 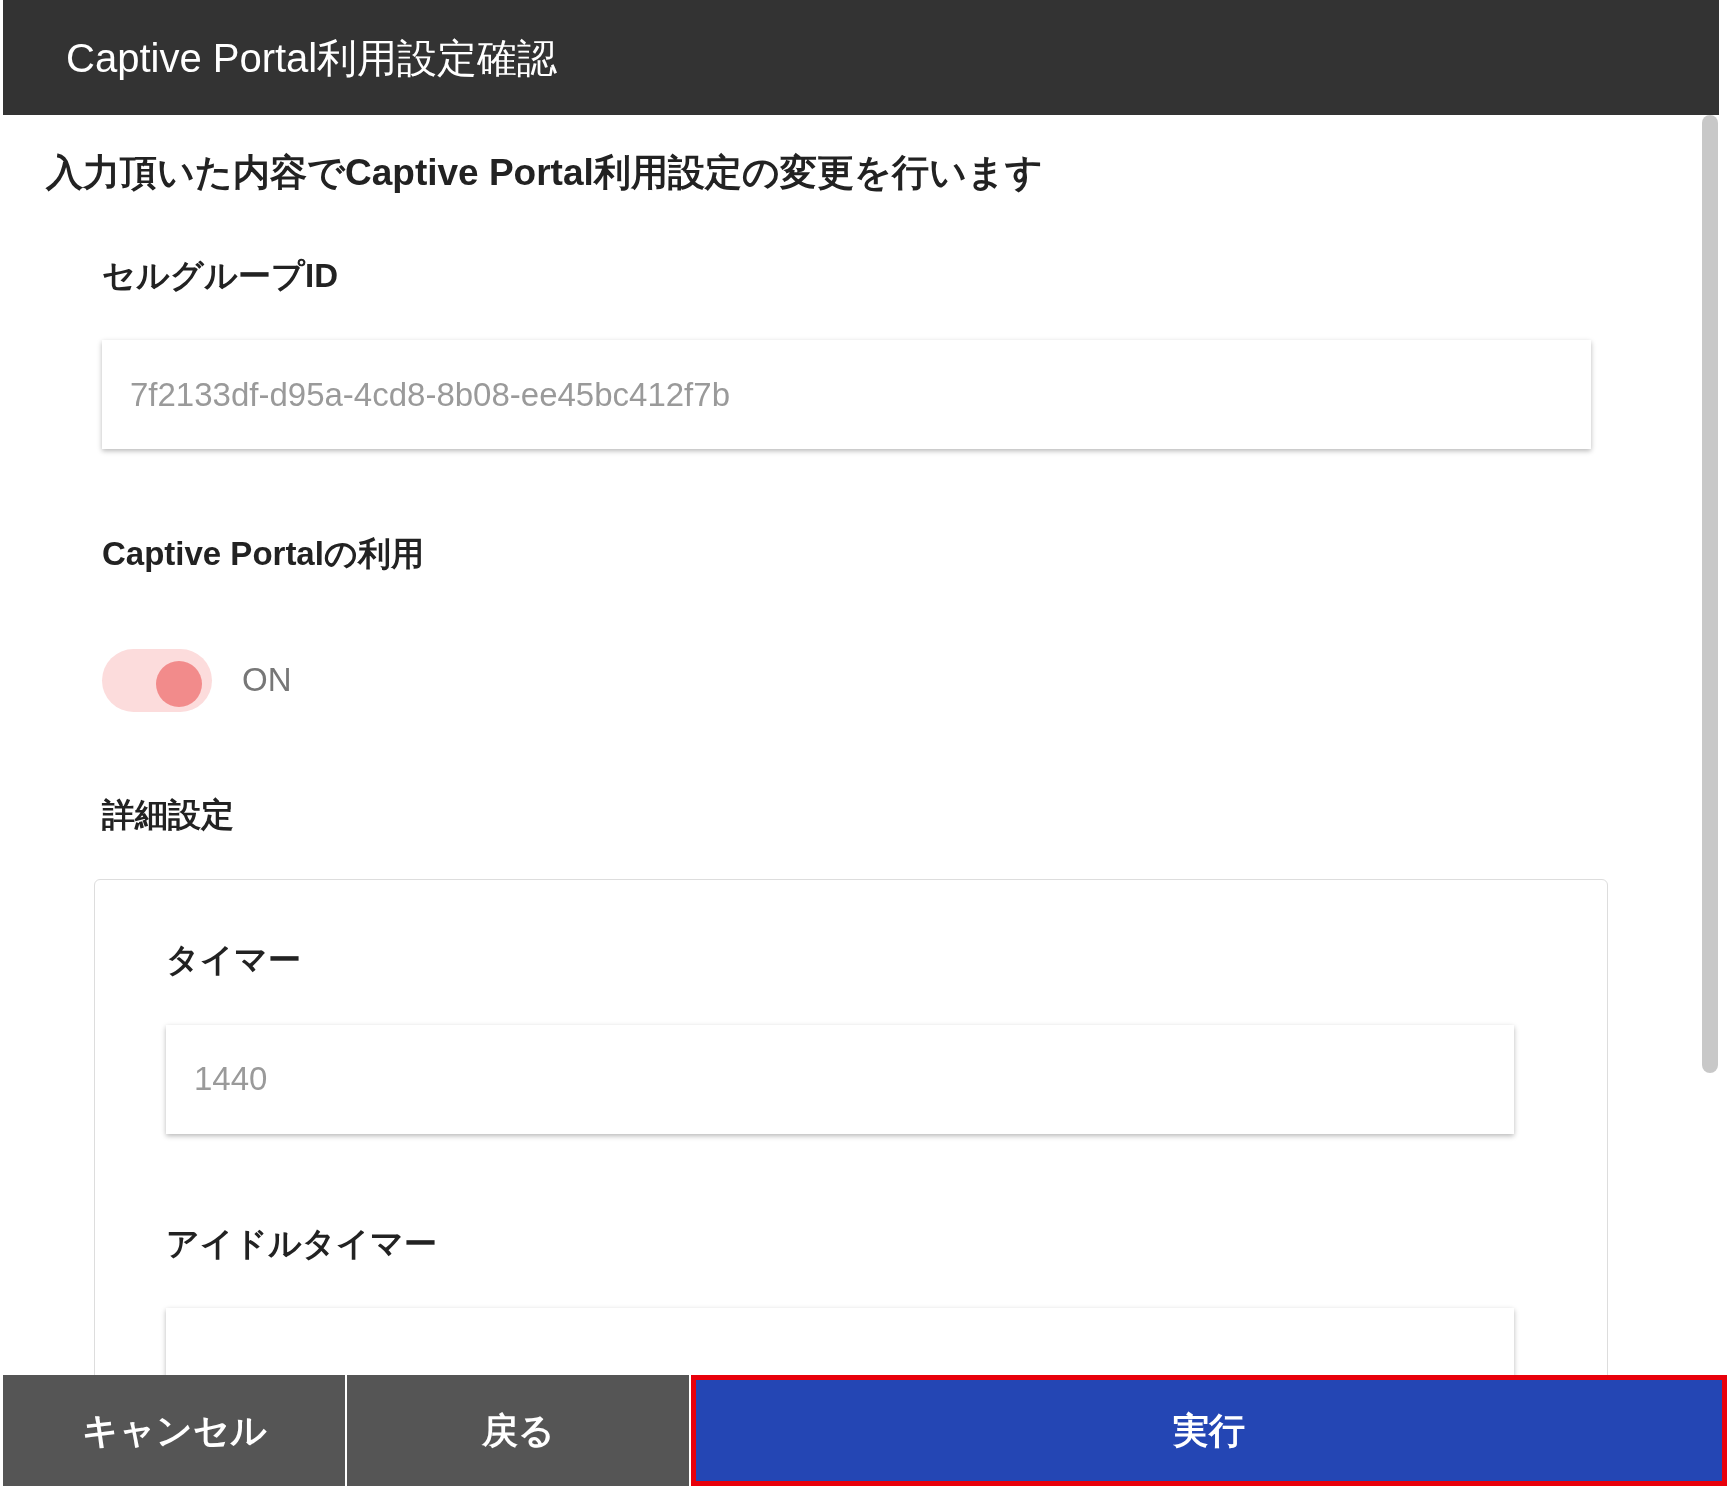 I want to click on field-label: タイマー, so click(x=234, y=960).